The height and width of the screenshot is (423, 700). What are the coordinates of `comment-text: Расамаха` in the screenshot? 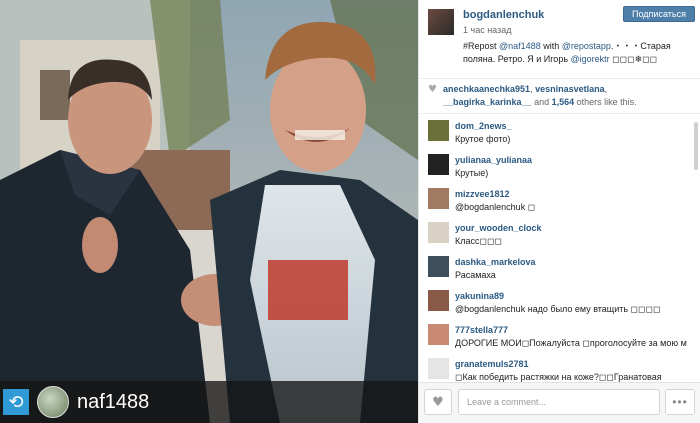 It's located at (475, 275).